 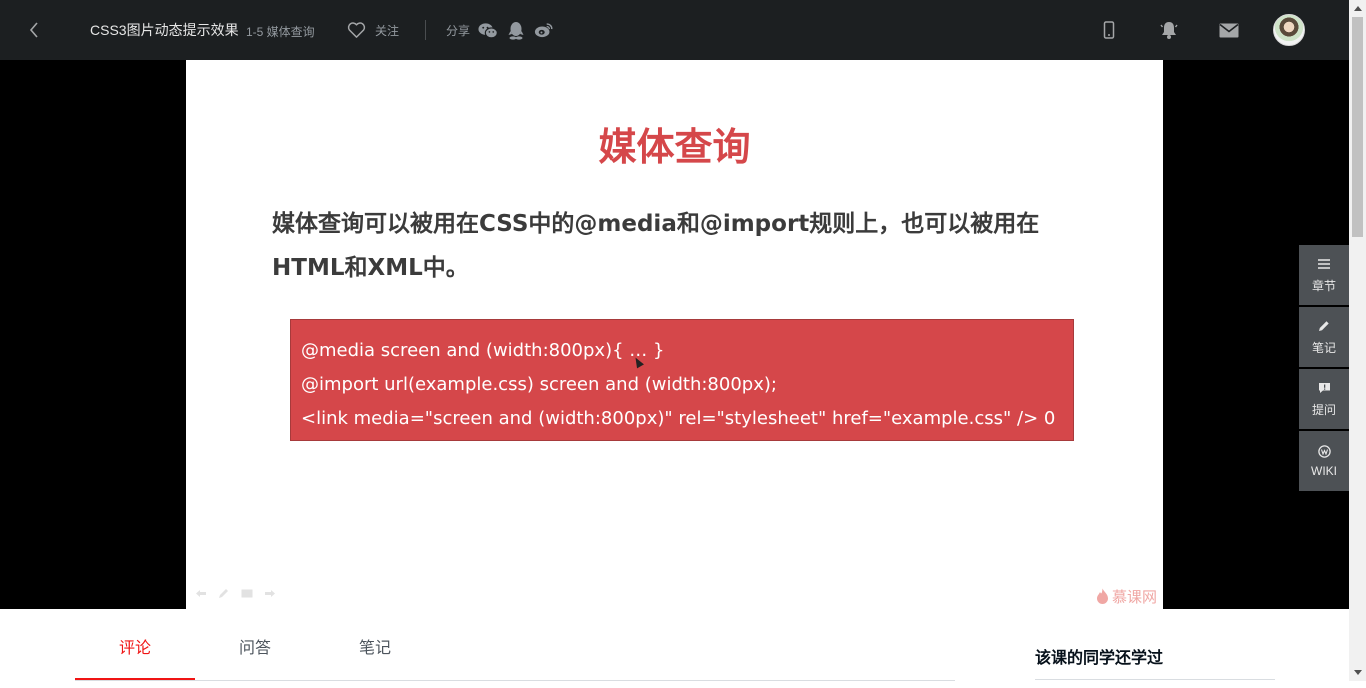 What do you see at coordinates (1324, 264) in the screenshot?
I see `menu-icon` at bounding box center [1324, 264].